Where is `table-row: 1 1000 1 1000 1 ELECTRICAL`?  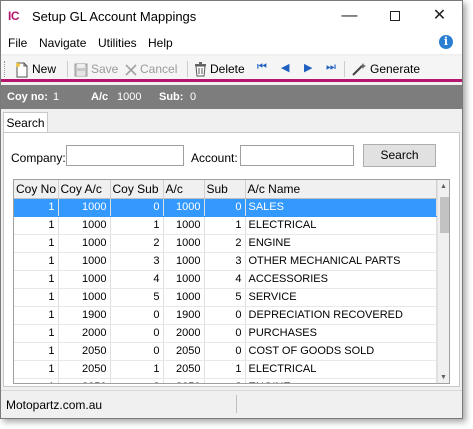
table-row: 1 1000 1 1000 1 ELECTRICAL is located at coordinates (225, 225).